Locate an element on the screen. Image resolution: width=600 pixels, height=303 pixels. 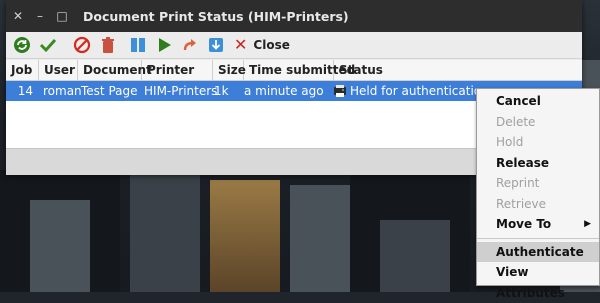
menu-label: Hold is located at coordinates (510, 142).